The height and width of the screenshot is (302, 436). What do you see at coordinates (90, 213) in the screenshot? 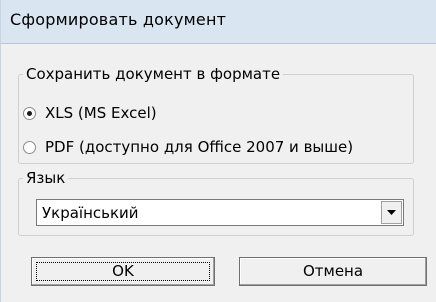
I see `language-select-value: Український` at bounding box center [90, 213].